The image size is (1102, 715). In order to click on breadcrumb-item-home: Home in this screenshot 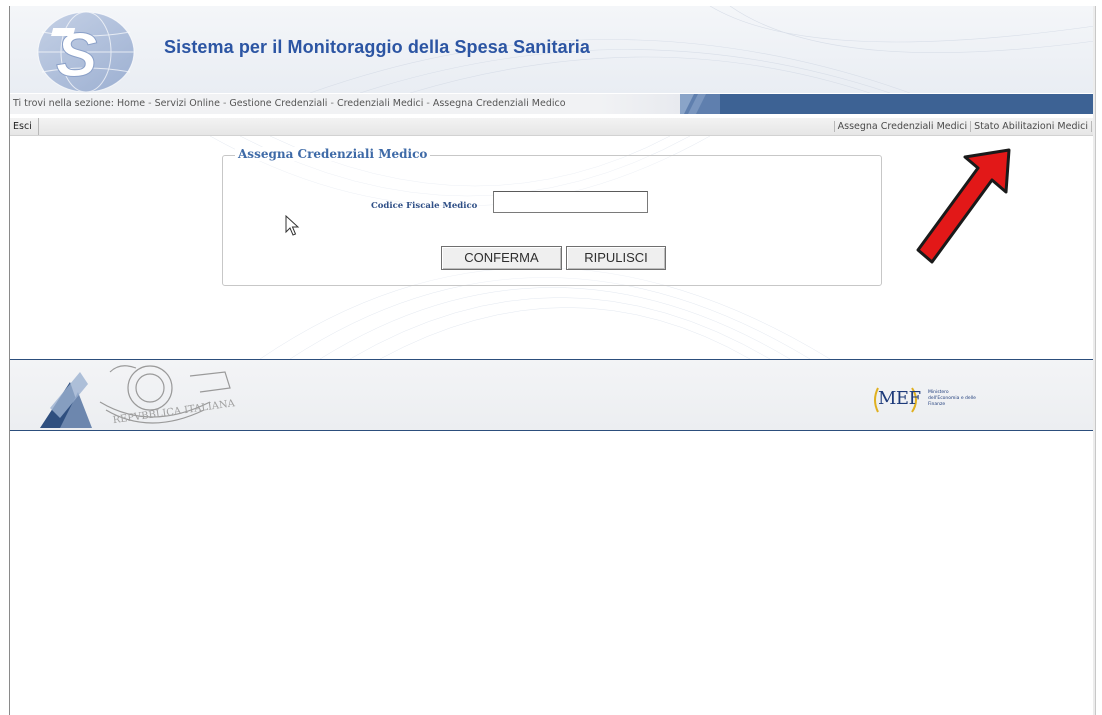, I will do `click(131, 103)`.